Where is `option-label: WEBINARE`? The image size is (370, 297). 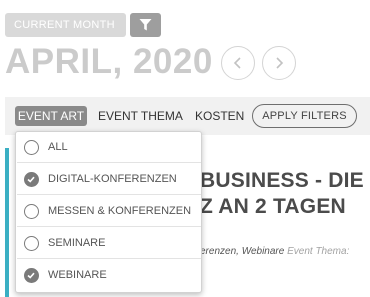
option-label: WEBINARE is located at coordinates (77, 275).